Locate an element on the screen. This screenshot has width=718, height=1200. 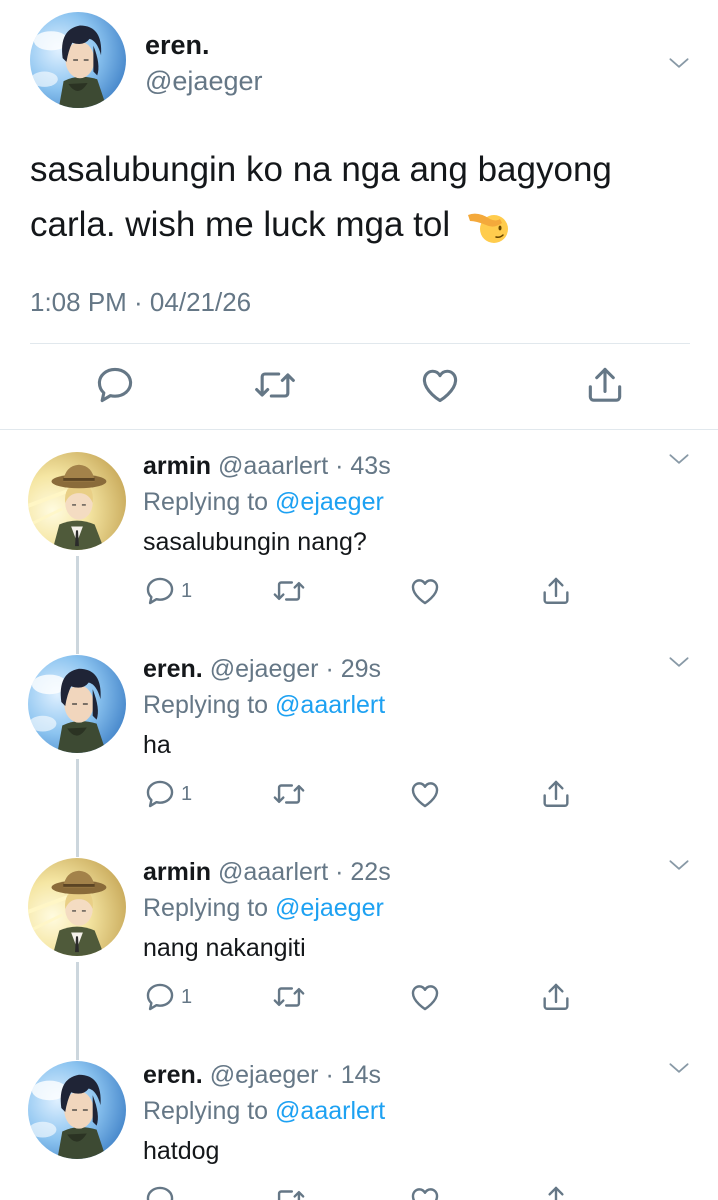
reply-button is located at coordinates (160, 1191).